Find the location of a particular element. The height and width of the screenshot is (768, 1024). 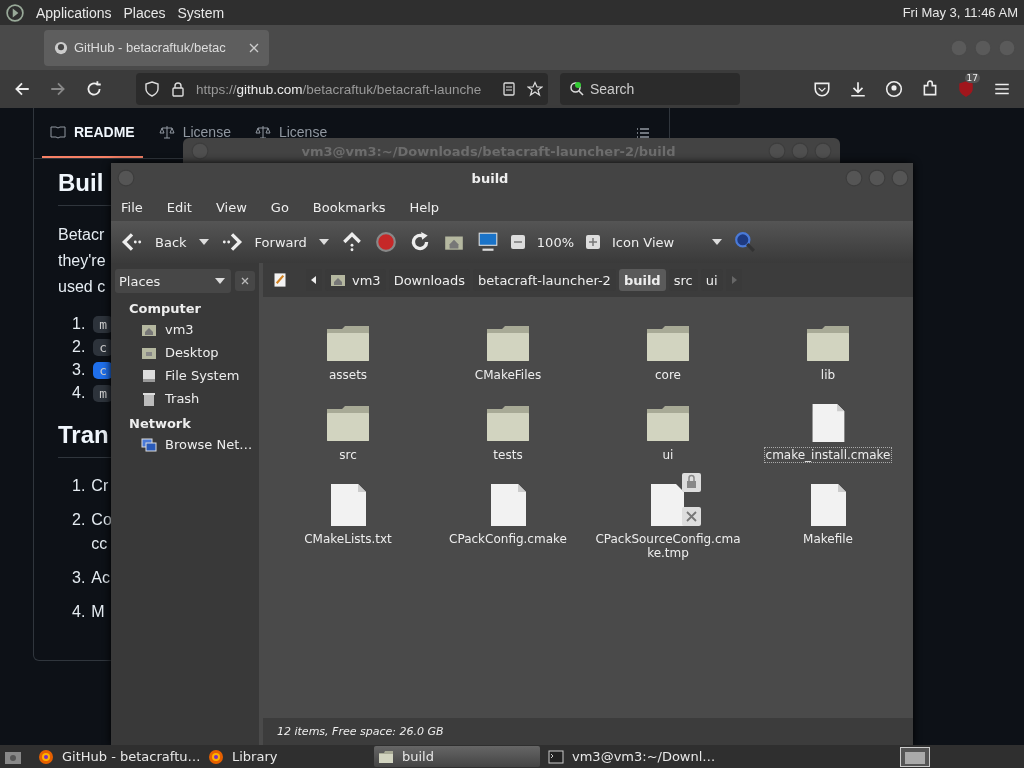

list-item-text: Cr is located at coordinates (100, 486).